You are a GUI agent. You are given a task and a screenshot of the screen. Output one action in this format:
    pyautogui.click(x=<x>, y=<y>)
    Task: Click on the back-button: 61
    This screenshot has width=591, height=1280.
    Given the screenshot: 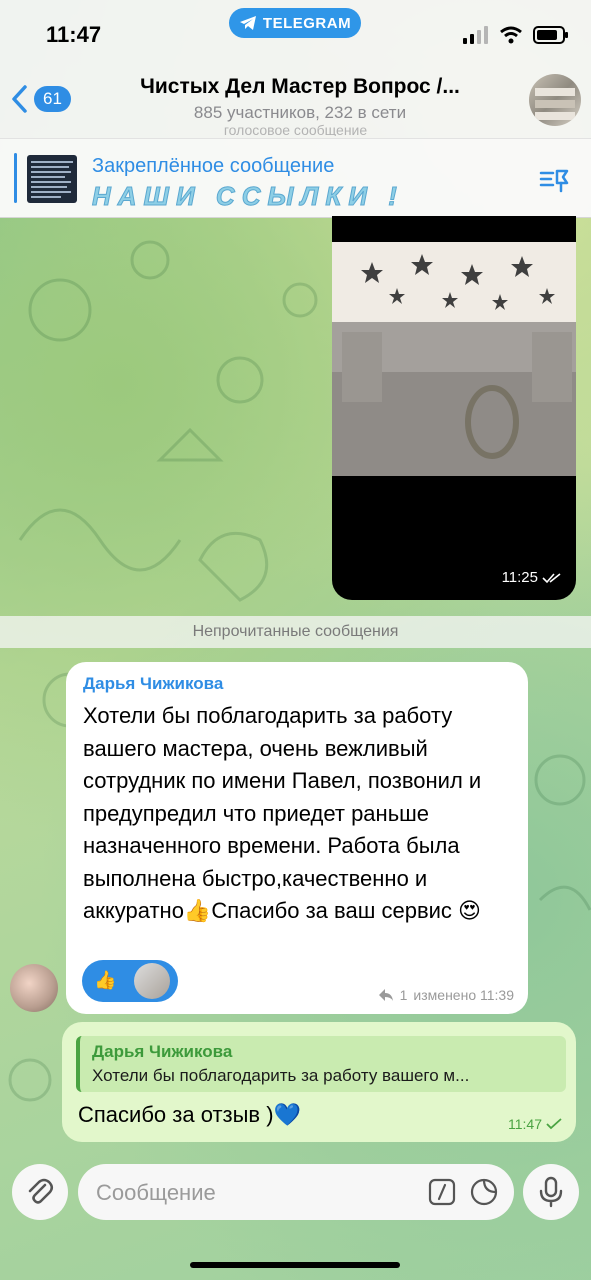 What is the action you would take?
    pyautogui.click(x=40, y=99)
    